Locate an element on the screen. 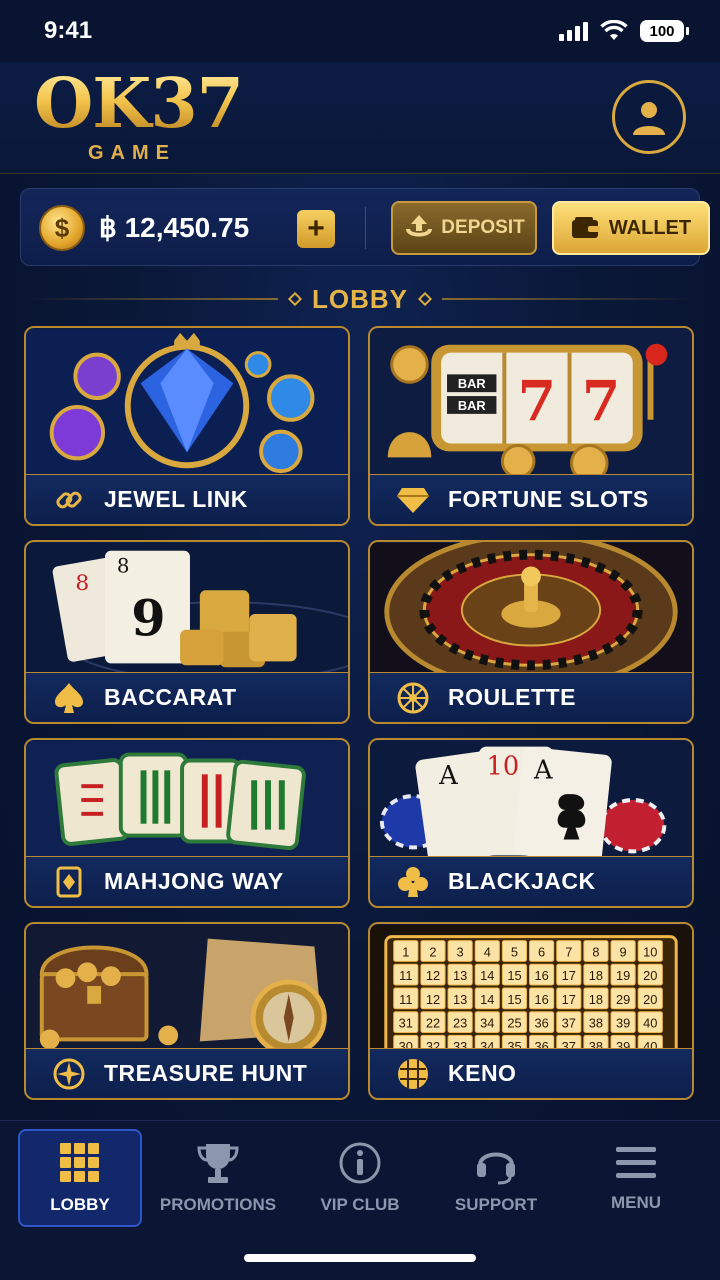 Image resolution: width=720 pixels, height=1280 pixels. keno-number: 1 is located at coordinates (405, 951).